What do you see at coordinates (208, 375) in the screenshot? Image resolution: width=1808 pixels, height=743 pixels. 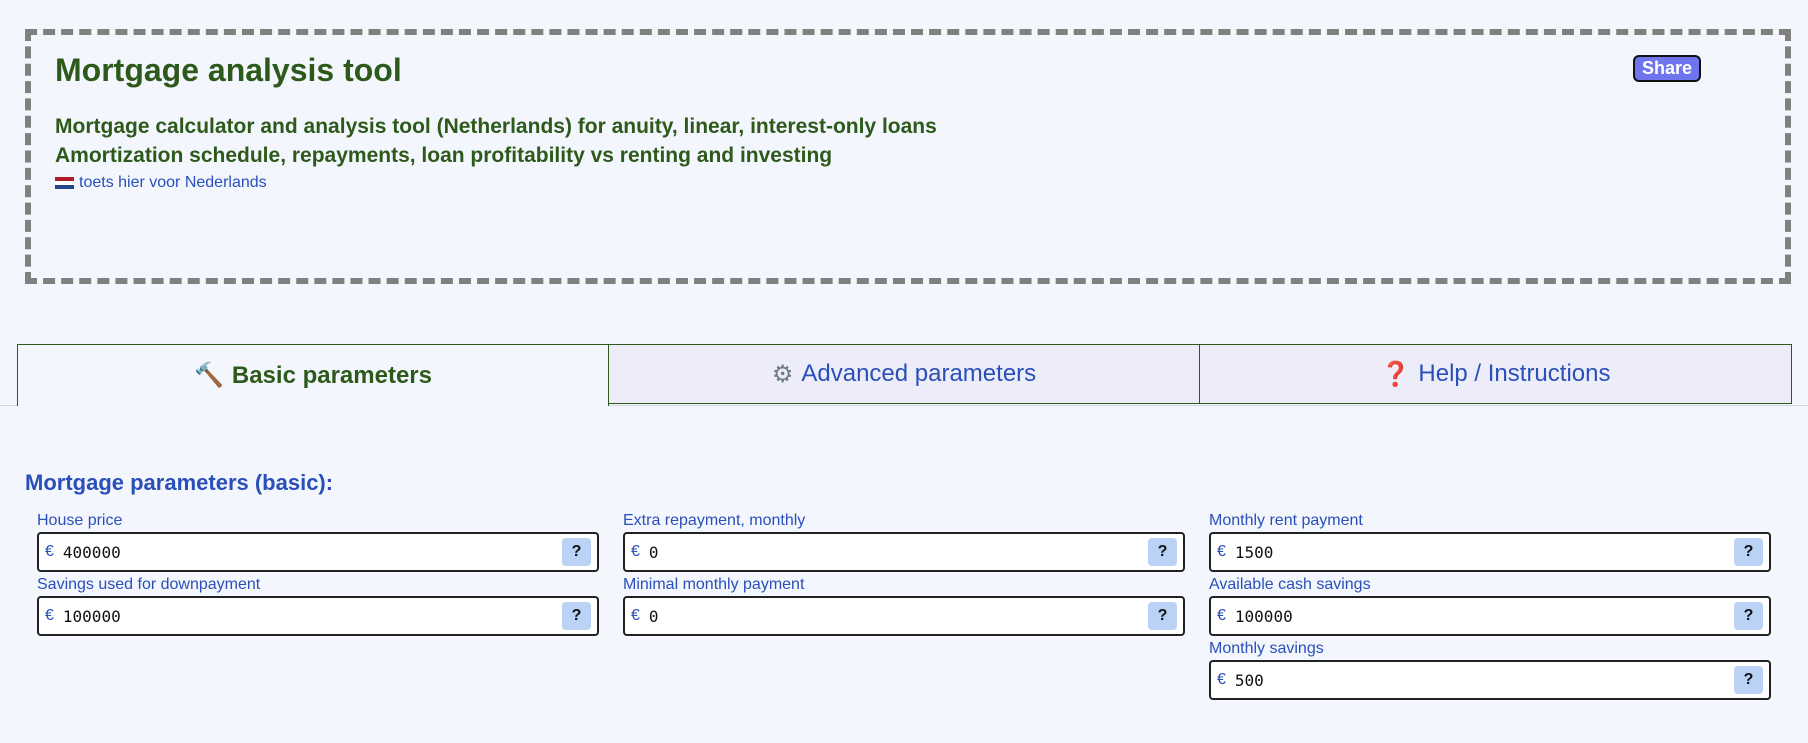 I see `hammer-icon: 🔨` at bounding box center [208, 375].